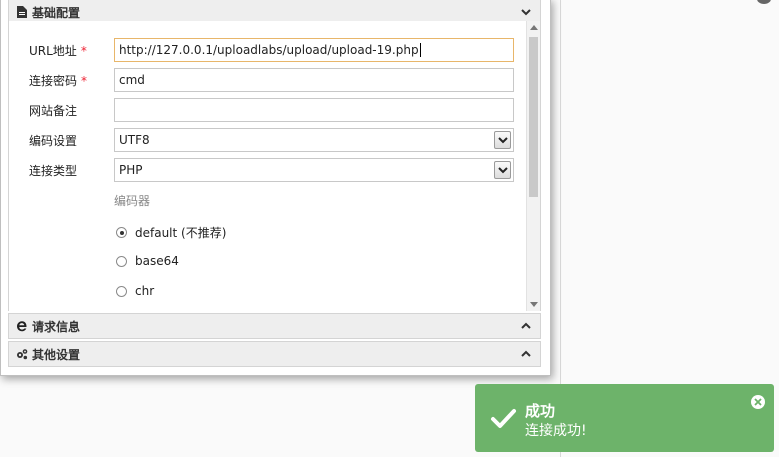  What do you see at coordinates (22, 326) in the screenshot?
I see `ie-icon` at bounding box center [22, 326].